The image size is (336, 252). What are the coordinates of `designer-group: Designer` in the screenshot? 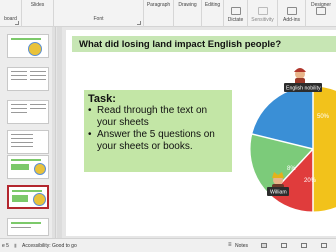 It's located at (321, 13).